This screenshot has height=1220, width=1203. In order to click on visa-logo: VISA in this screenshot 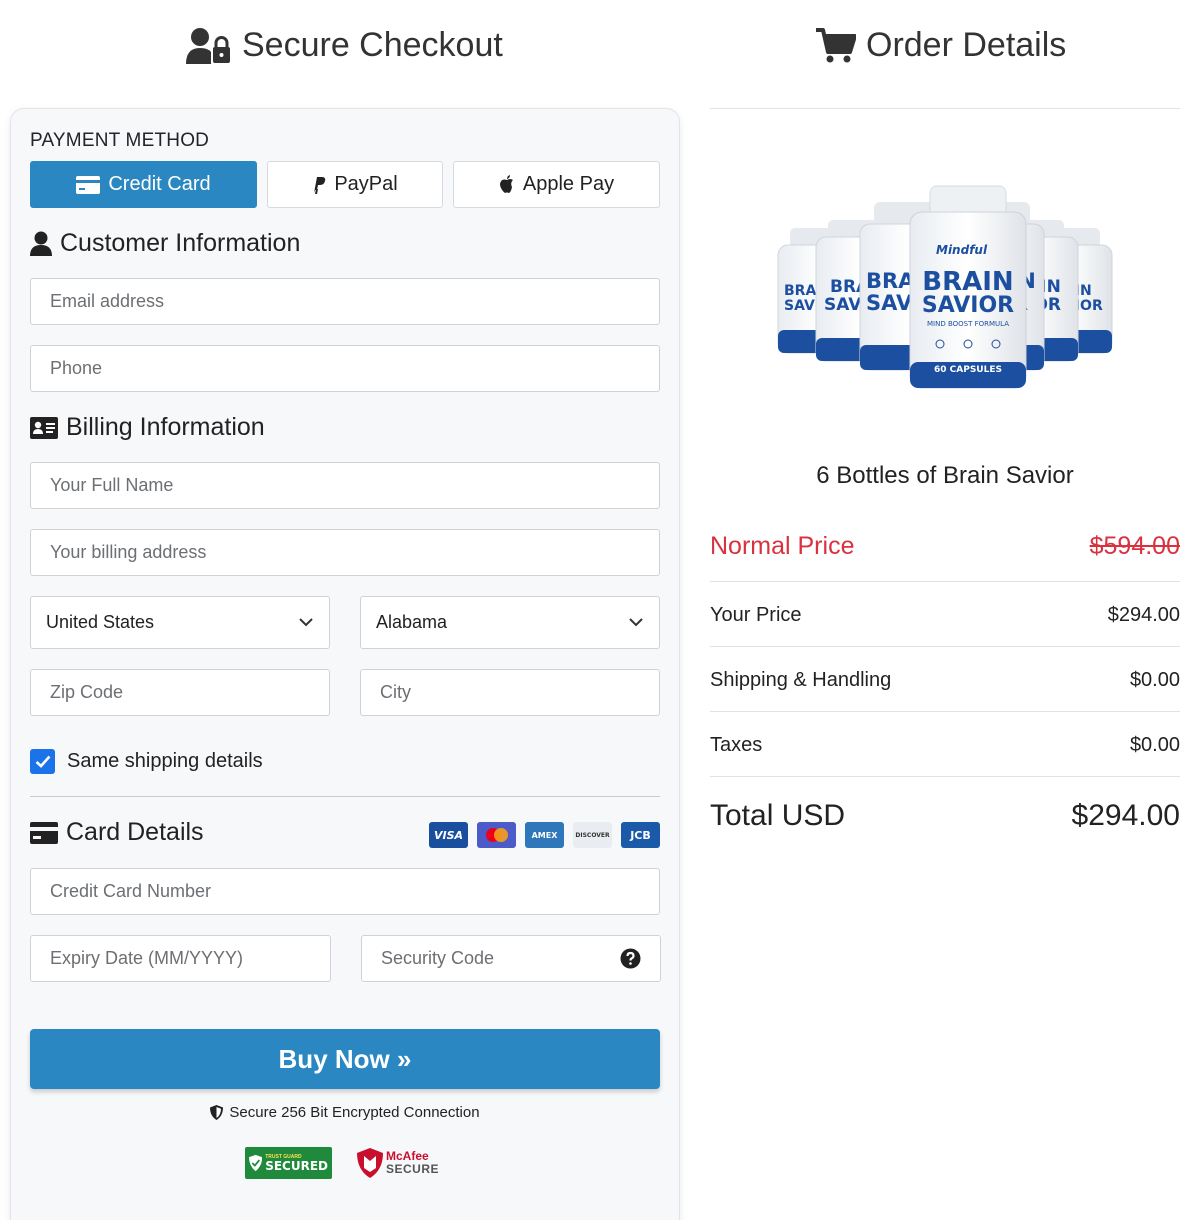, I will do `click(448, 835)`.